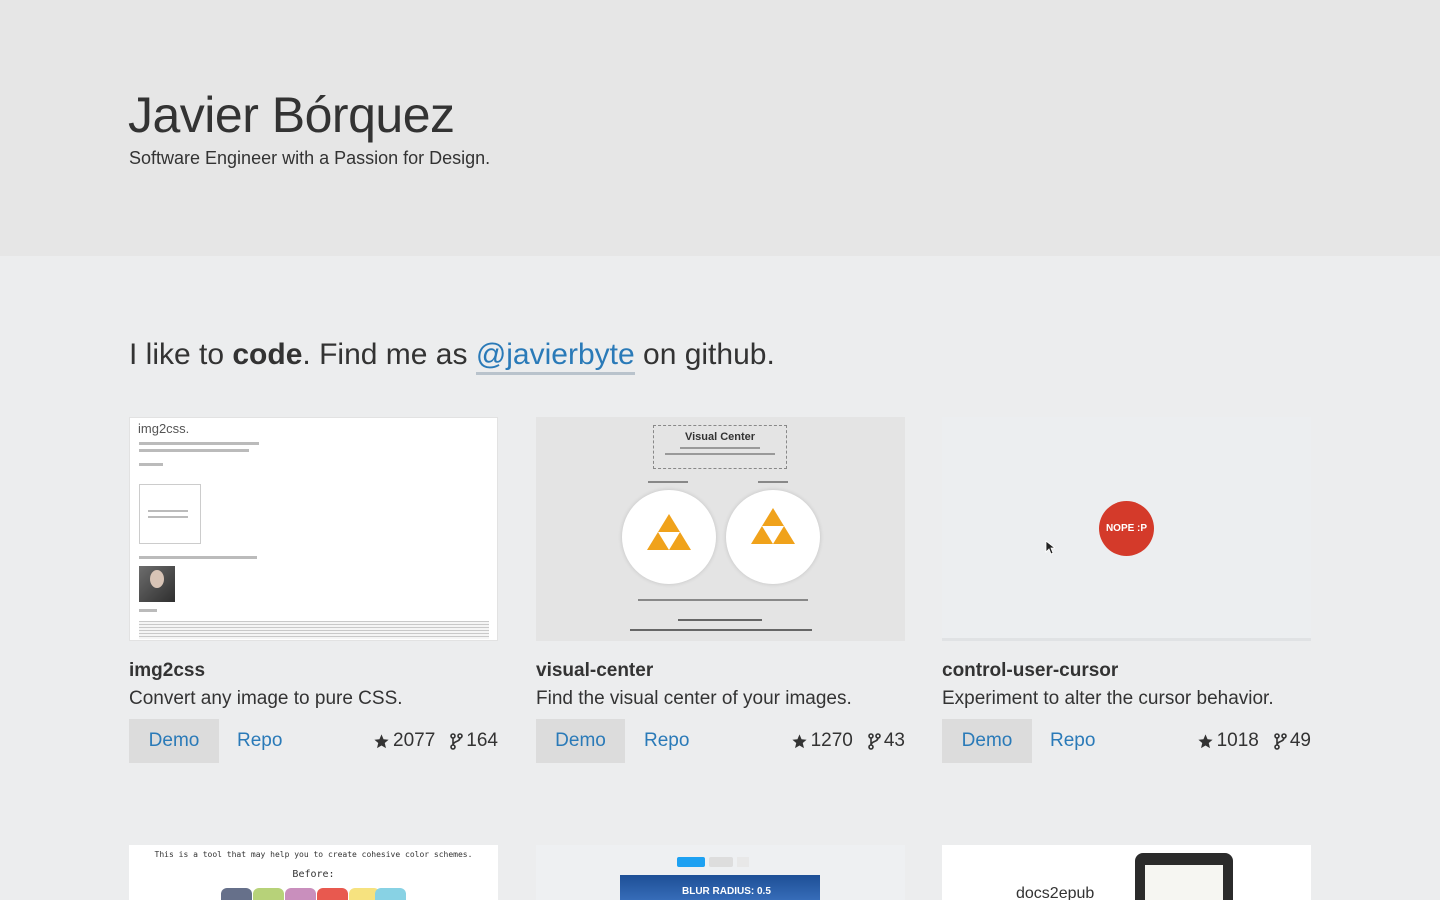 The height and width of the screenshot is (900, 1440). I want to click on project-thumbnail: Visual Center, so click(720, 529).